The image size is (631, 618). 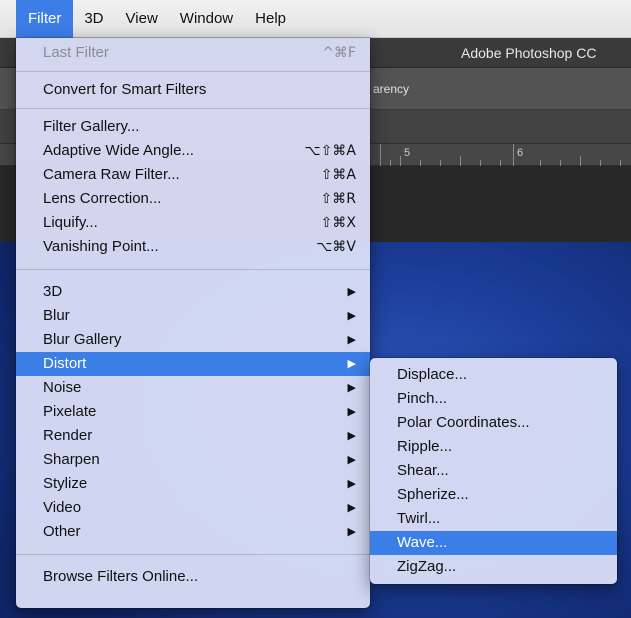 I want to click on menu-item-vanishing-point: Vanishing Point... ⌥⌘V, so click(x=193, y=247).